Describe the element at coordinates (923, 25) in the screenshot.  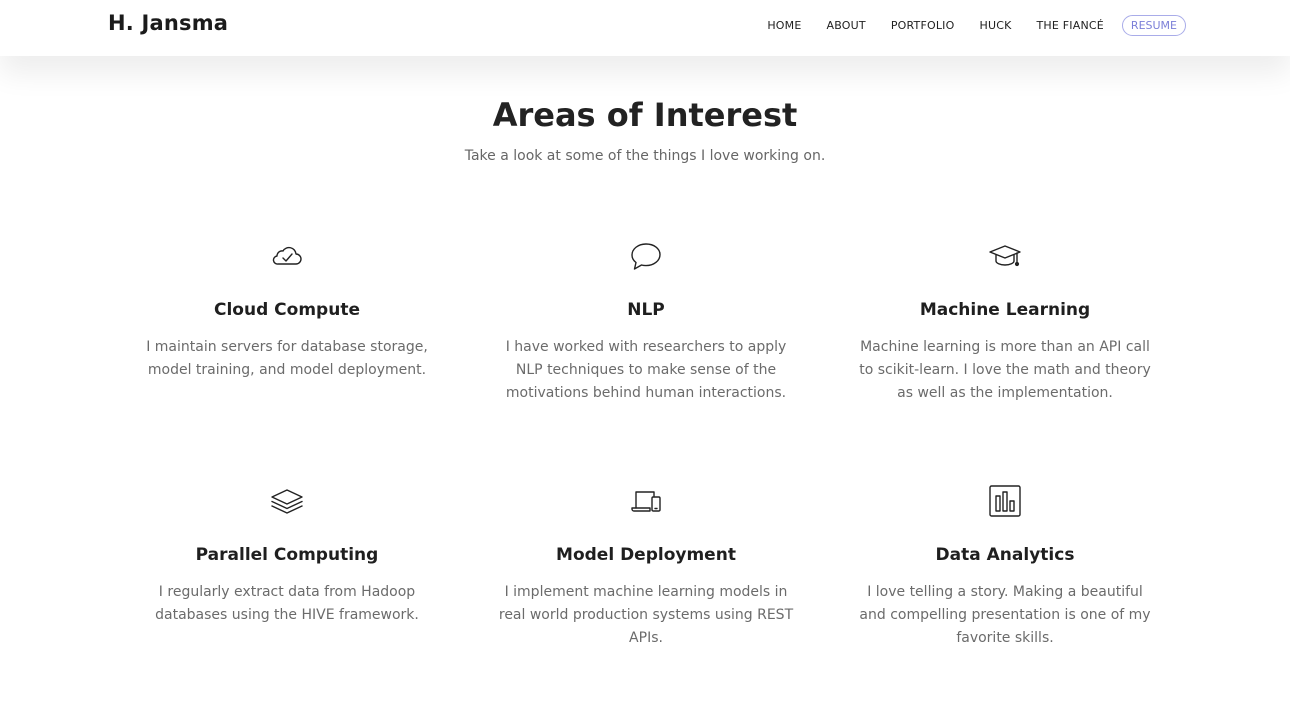
I see `nav-portfolio-link: PORTFOLIO` at that location.